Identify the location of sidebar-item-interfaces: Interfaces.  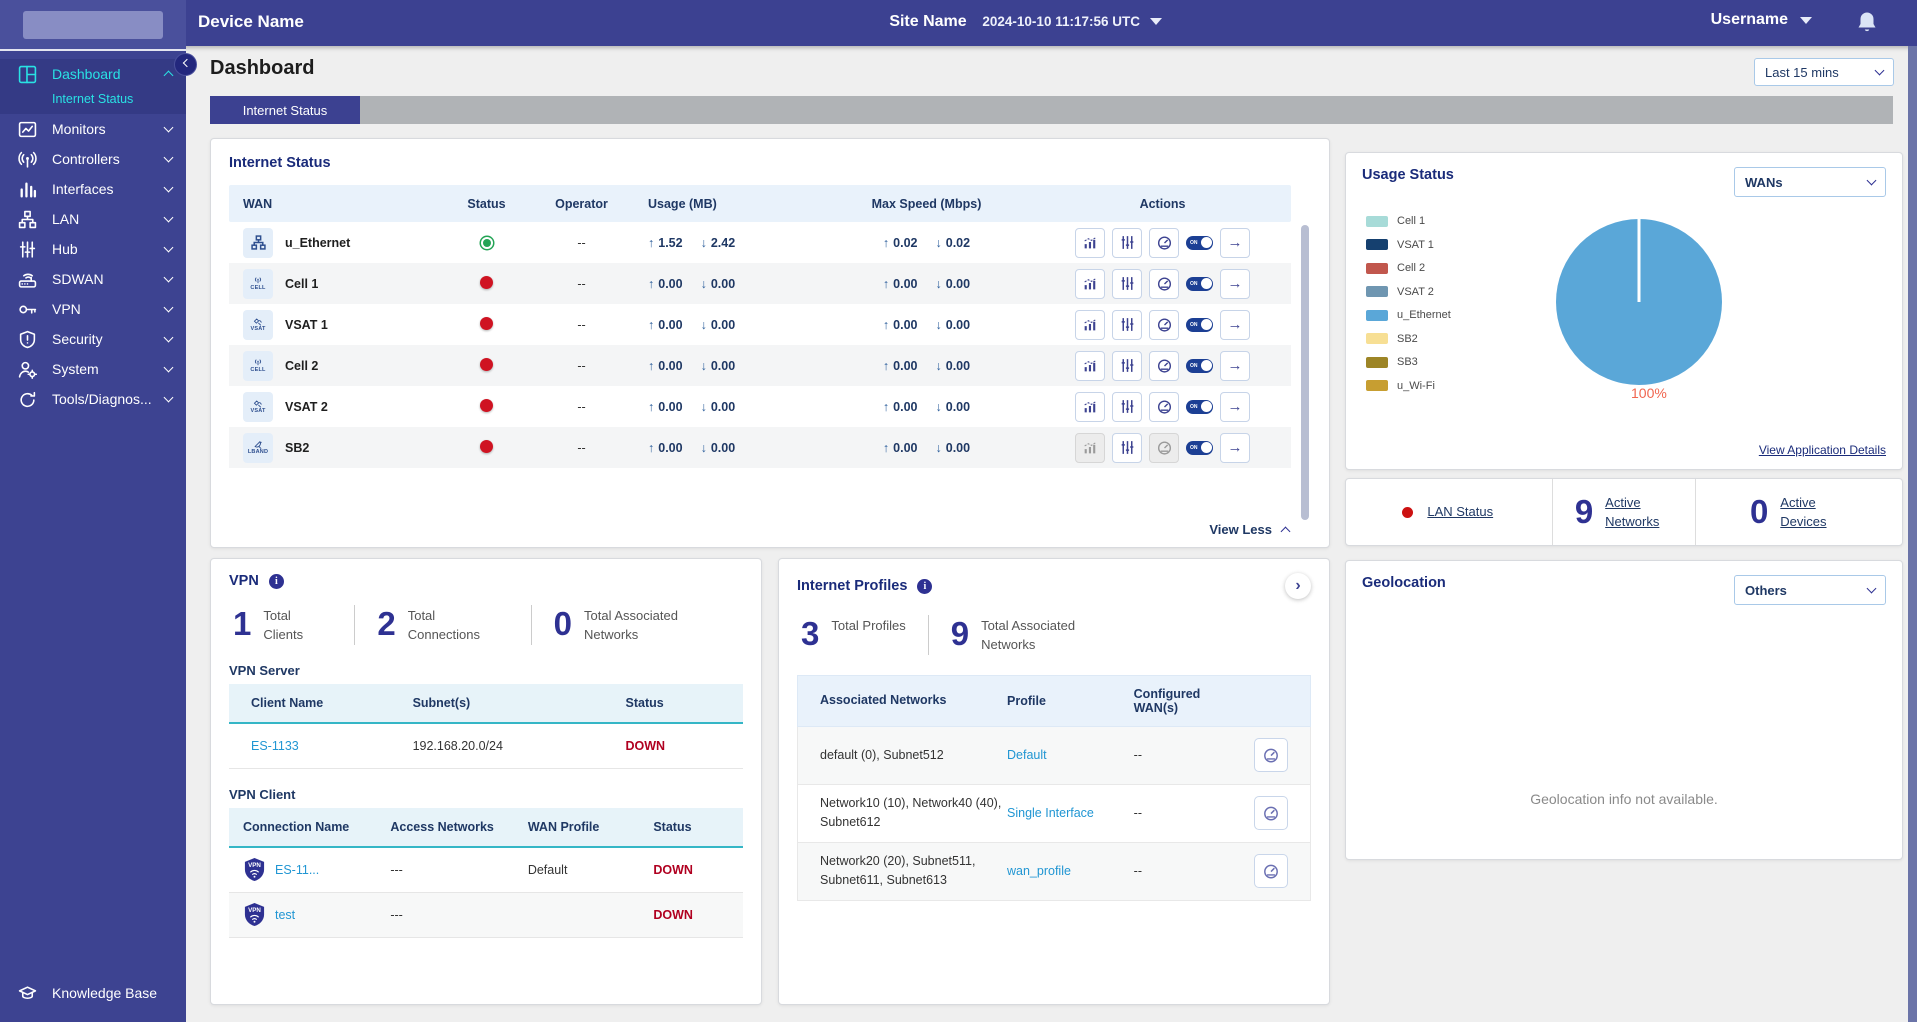
(93, 189).